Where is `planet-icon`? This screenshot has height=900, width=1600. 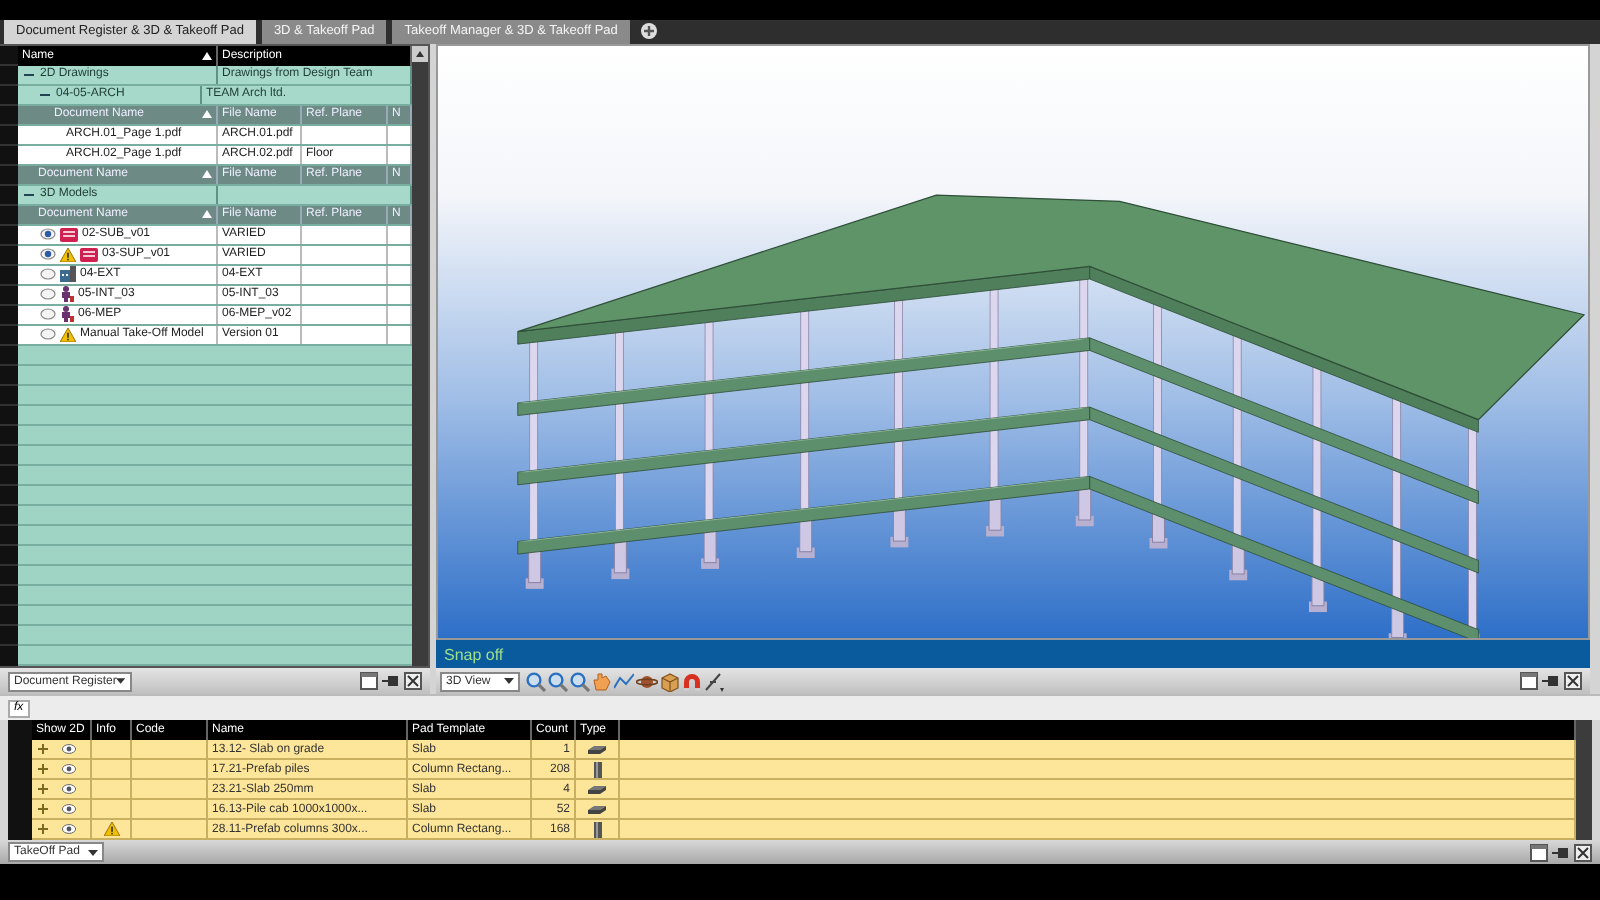
planet-icon is located at coordinates (647, 681).